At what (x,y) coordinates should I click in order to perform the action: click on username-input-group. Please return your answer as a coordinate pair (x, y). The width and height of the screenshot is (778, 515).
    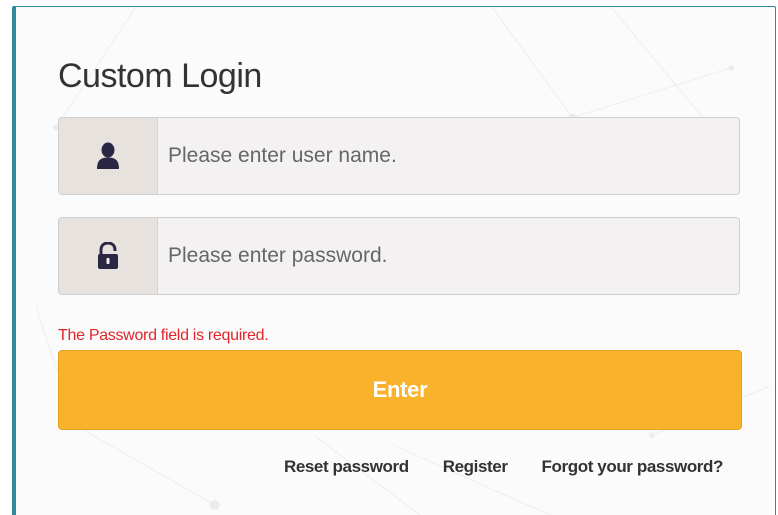
    Looking at the image, I should click on (399, 156).